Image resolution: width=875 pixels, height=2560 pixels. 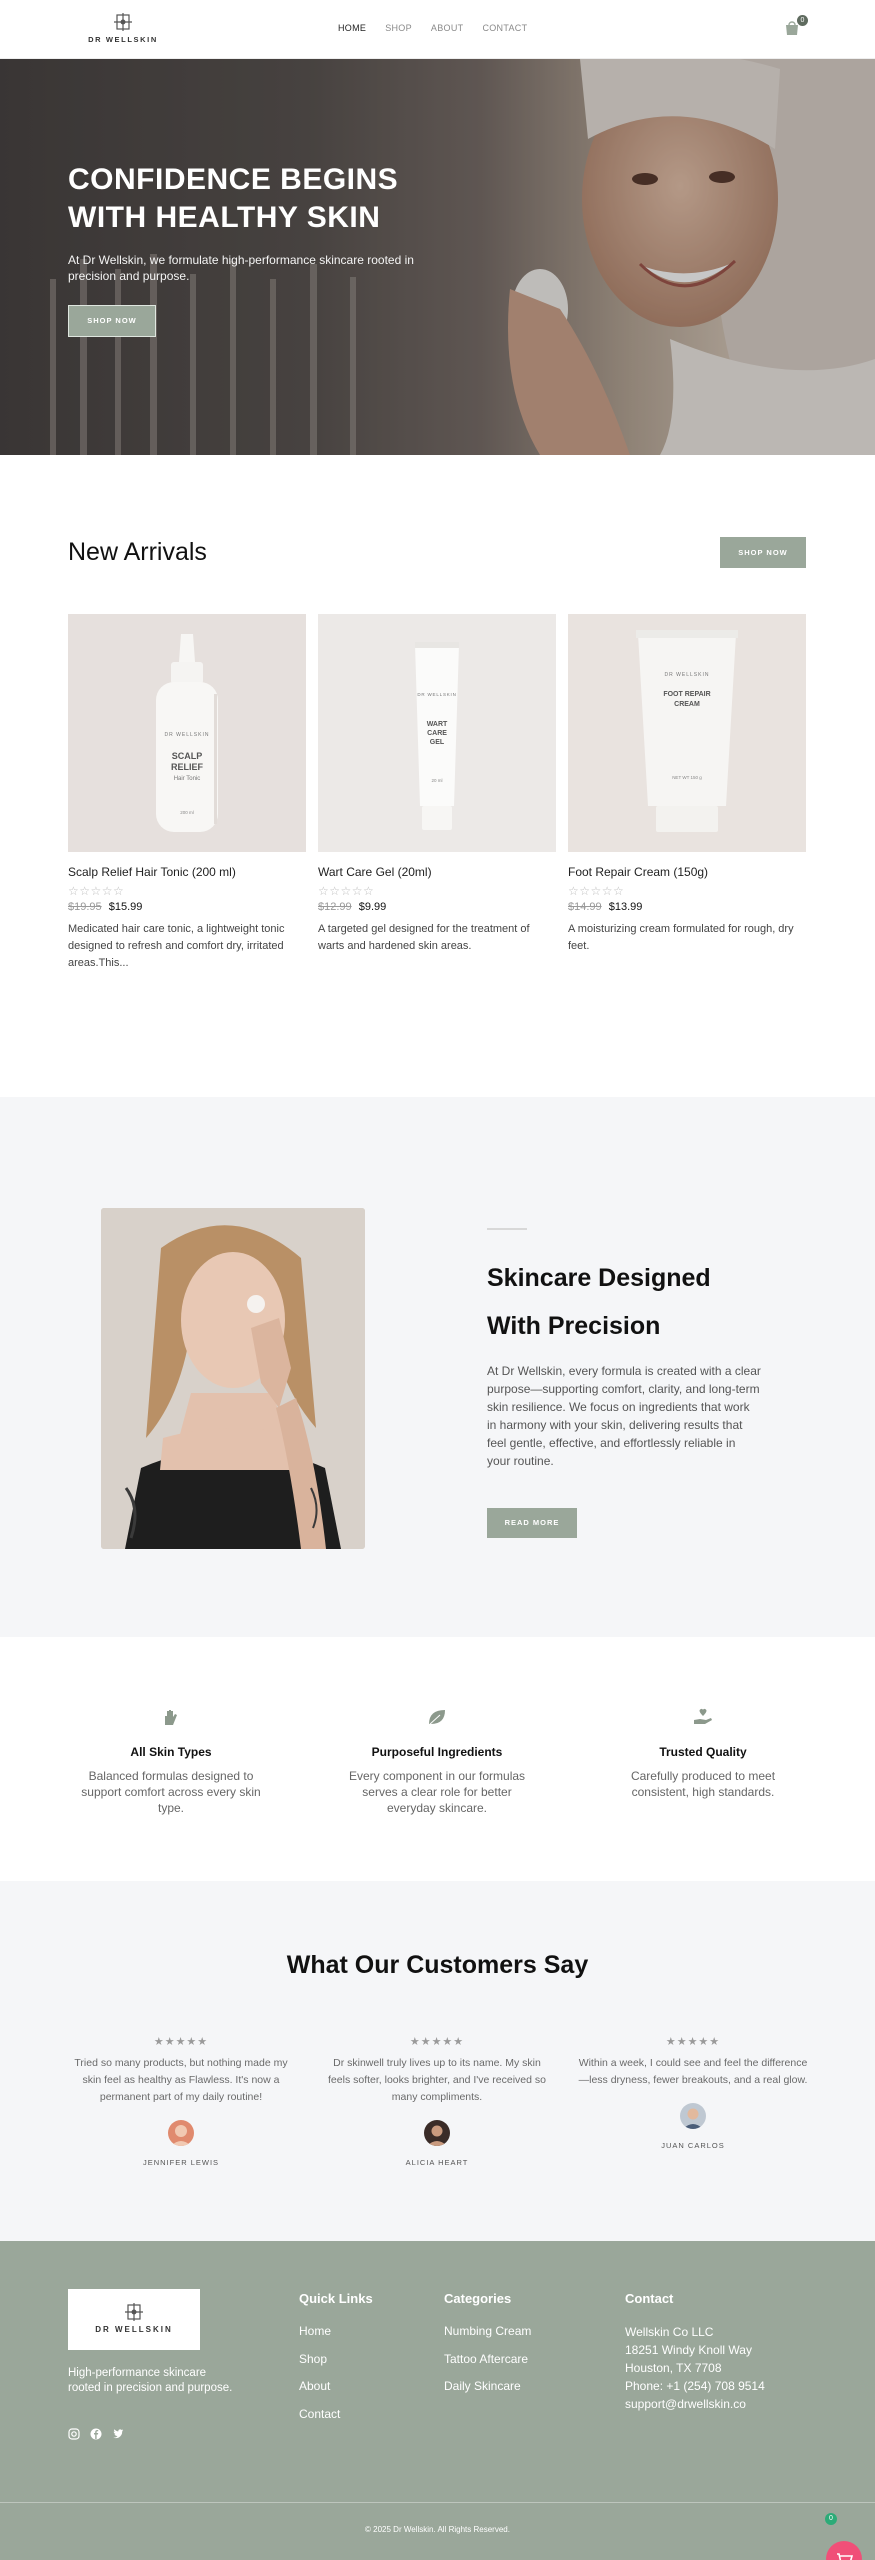 I want to click on hand-icon, so click(x=171, y=1717).